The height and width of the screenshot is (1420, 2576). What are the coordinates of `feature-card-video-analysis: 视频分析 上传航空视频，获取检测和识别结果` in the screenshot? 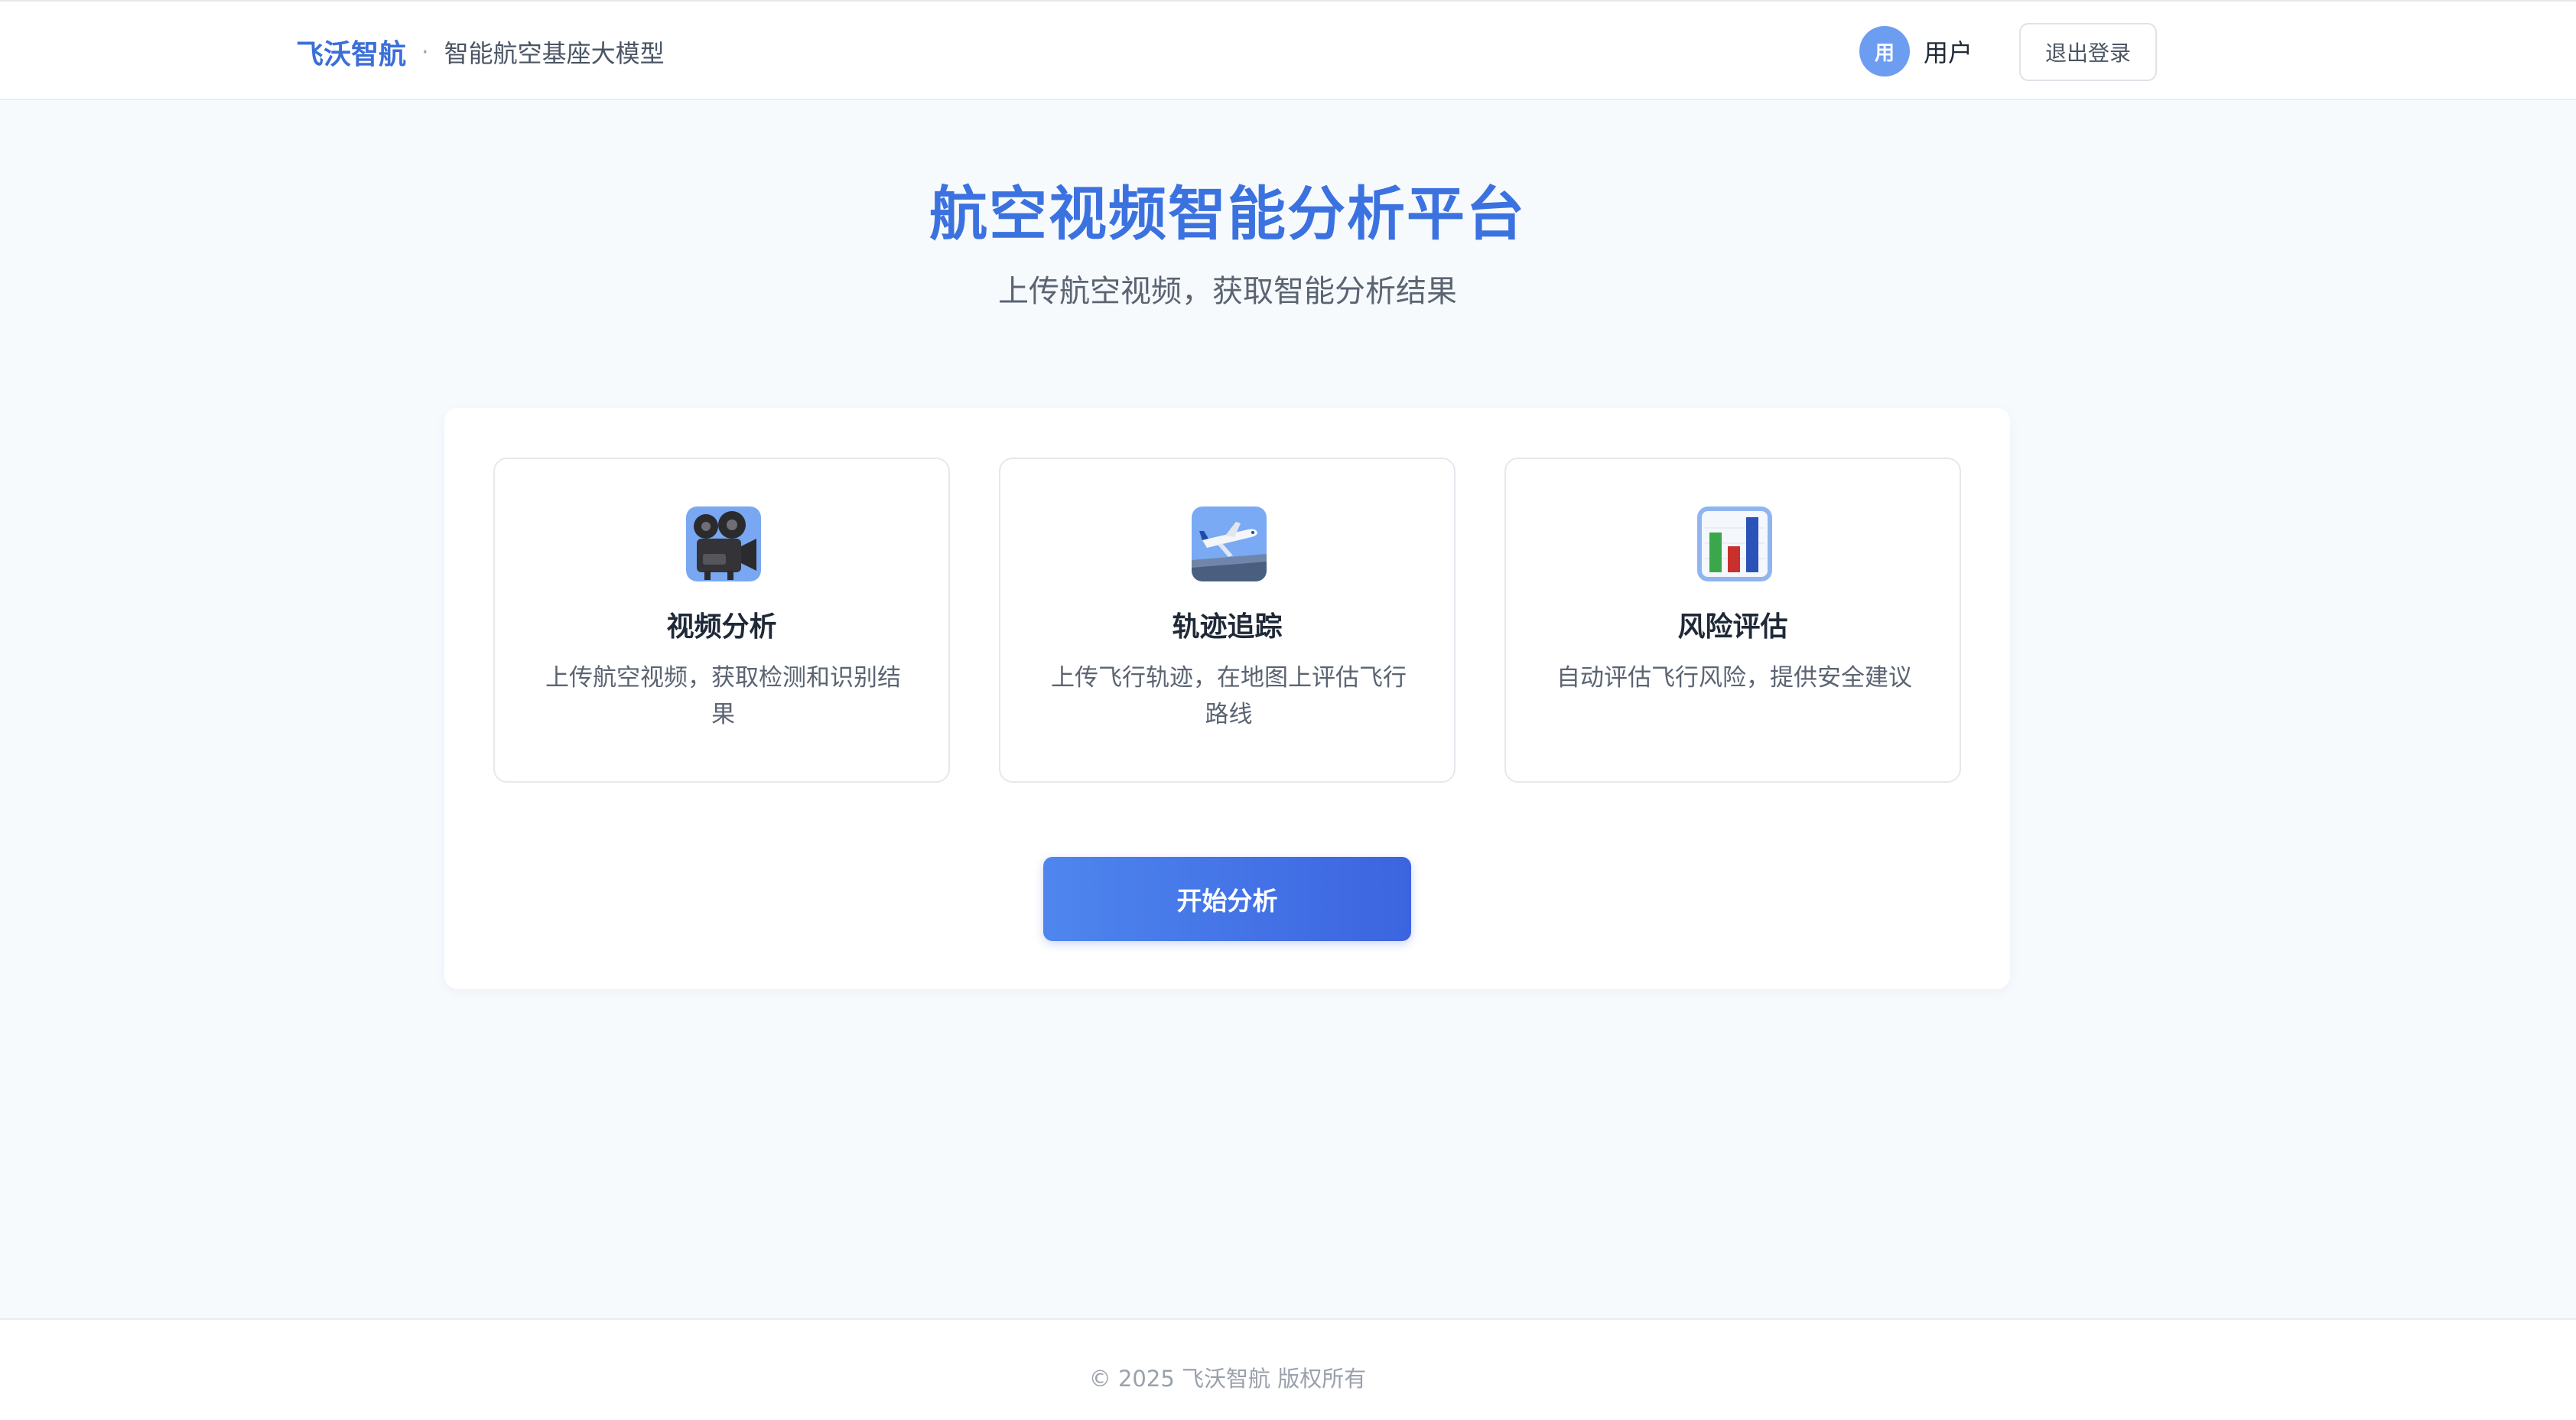 It's located at (721, 620).